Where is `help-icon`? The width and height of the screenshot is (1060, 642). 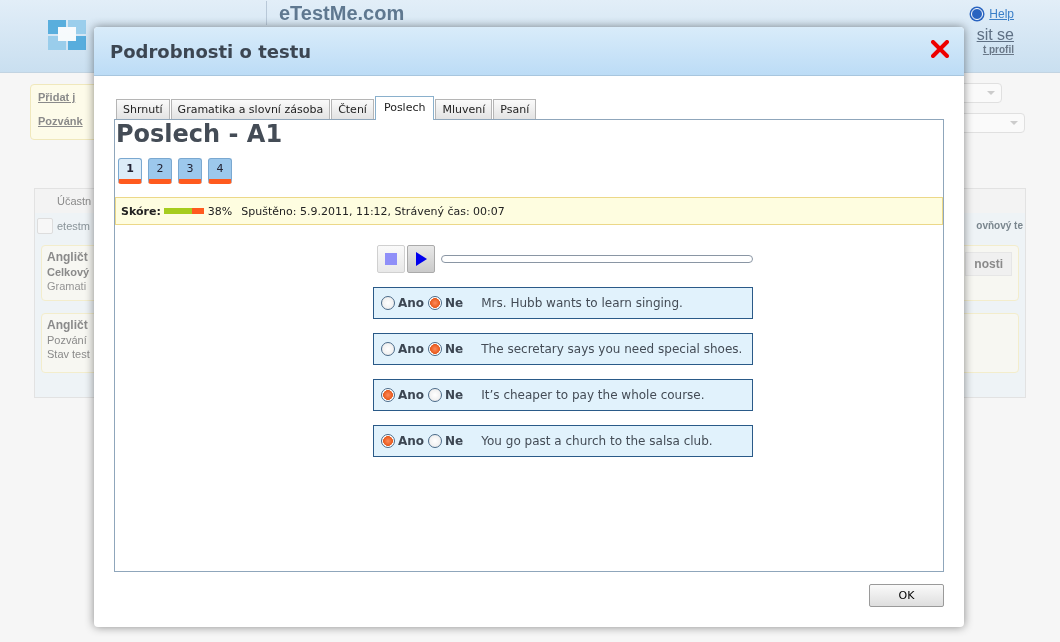
help-icon is located at coordinates (977, 14).